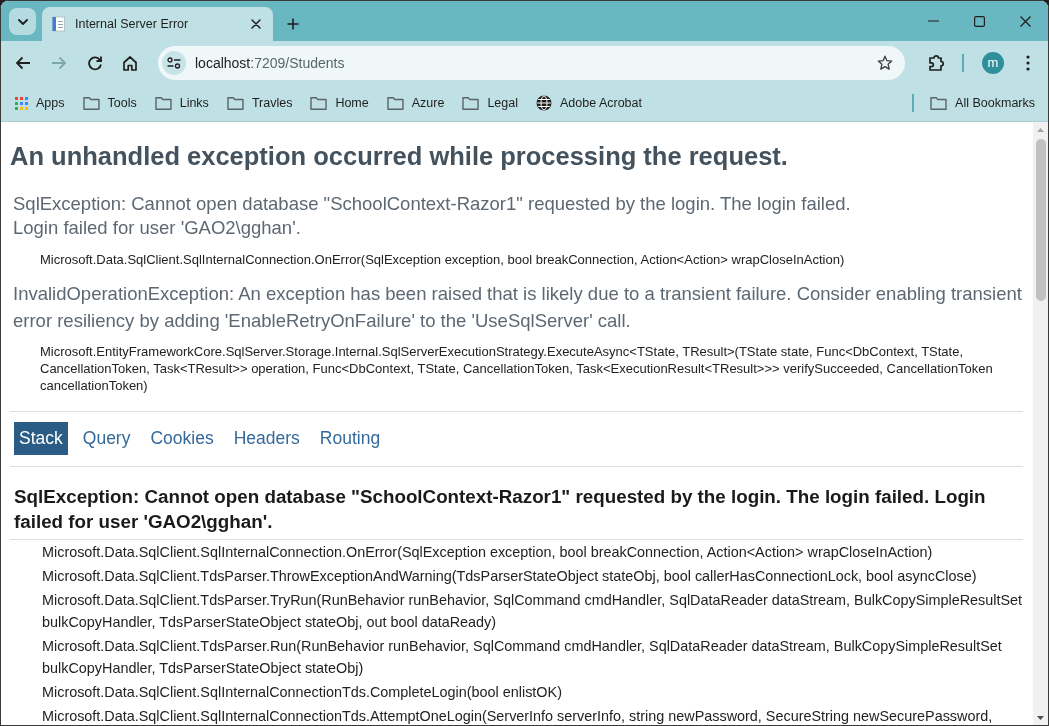 The height and width of the screenshot is (726, 1049). What do you see at coordinates (532, 715) in the screenshot?
I see `stack-frame: Microsoft.Data.SqlClient.SqlInternalConnectionTds.AttemptOneLogin(ServerInfo serverInfo, string newPassword, SecureString newSecurePassword,` at bounding box center [532, 715].